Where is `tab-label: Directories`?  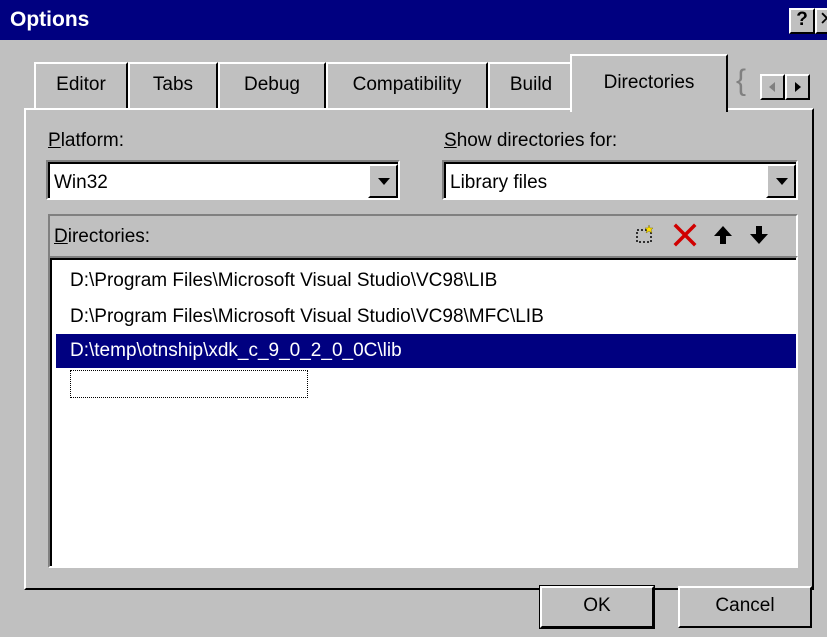
tab-label: Directories is located at coordinates (649, 82).